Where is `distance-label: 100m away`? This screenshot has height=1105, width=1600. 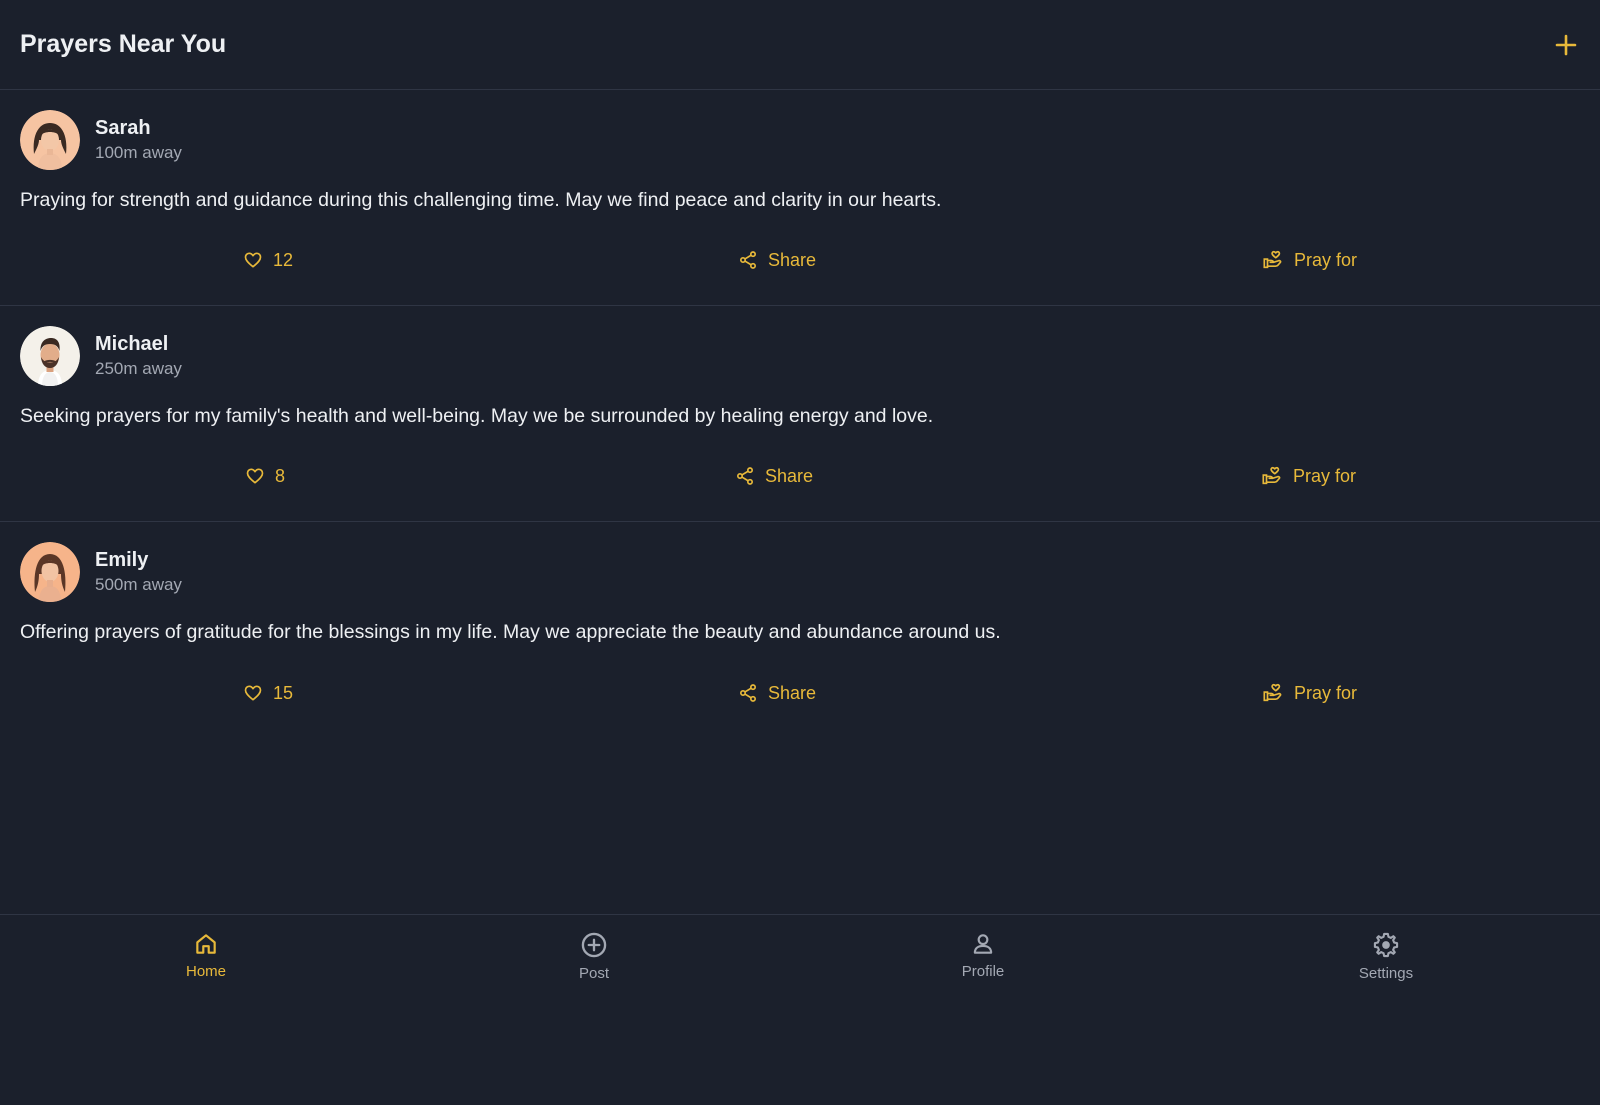
distance-label: 100m away is located at coordinates (138, 152).